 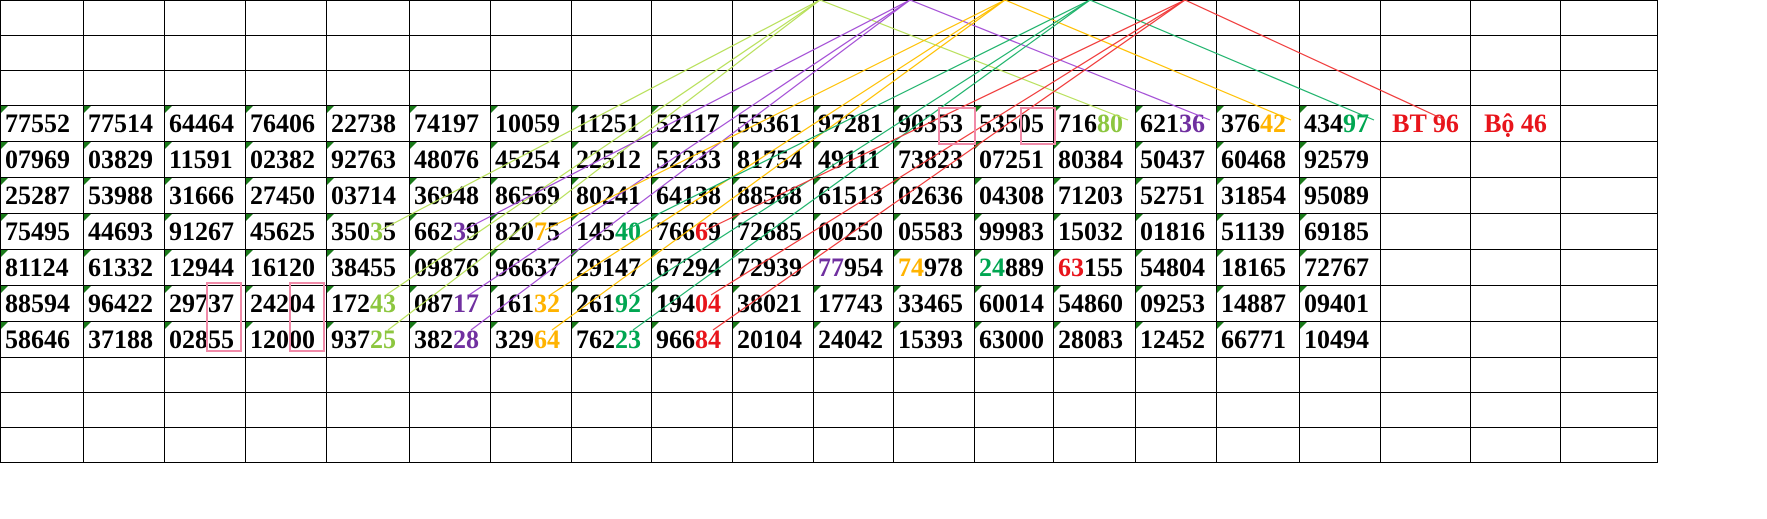 What do you see at coordinates (1258, 159) in the screenshot?
I see `sheet-cell: 60468` at bounding box center [1258, 159].